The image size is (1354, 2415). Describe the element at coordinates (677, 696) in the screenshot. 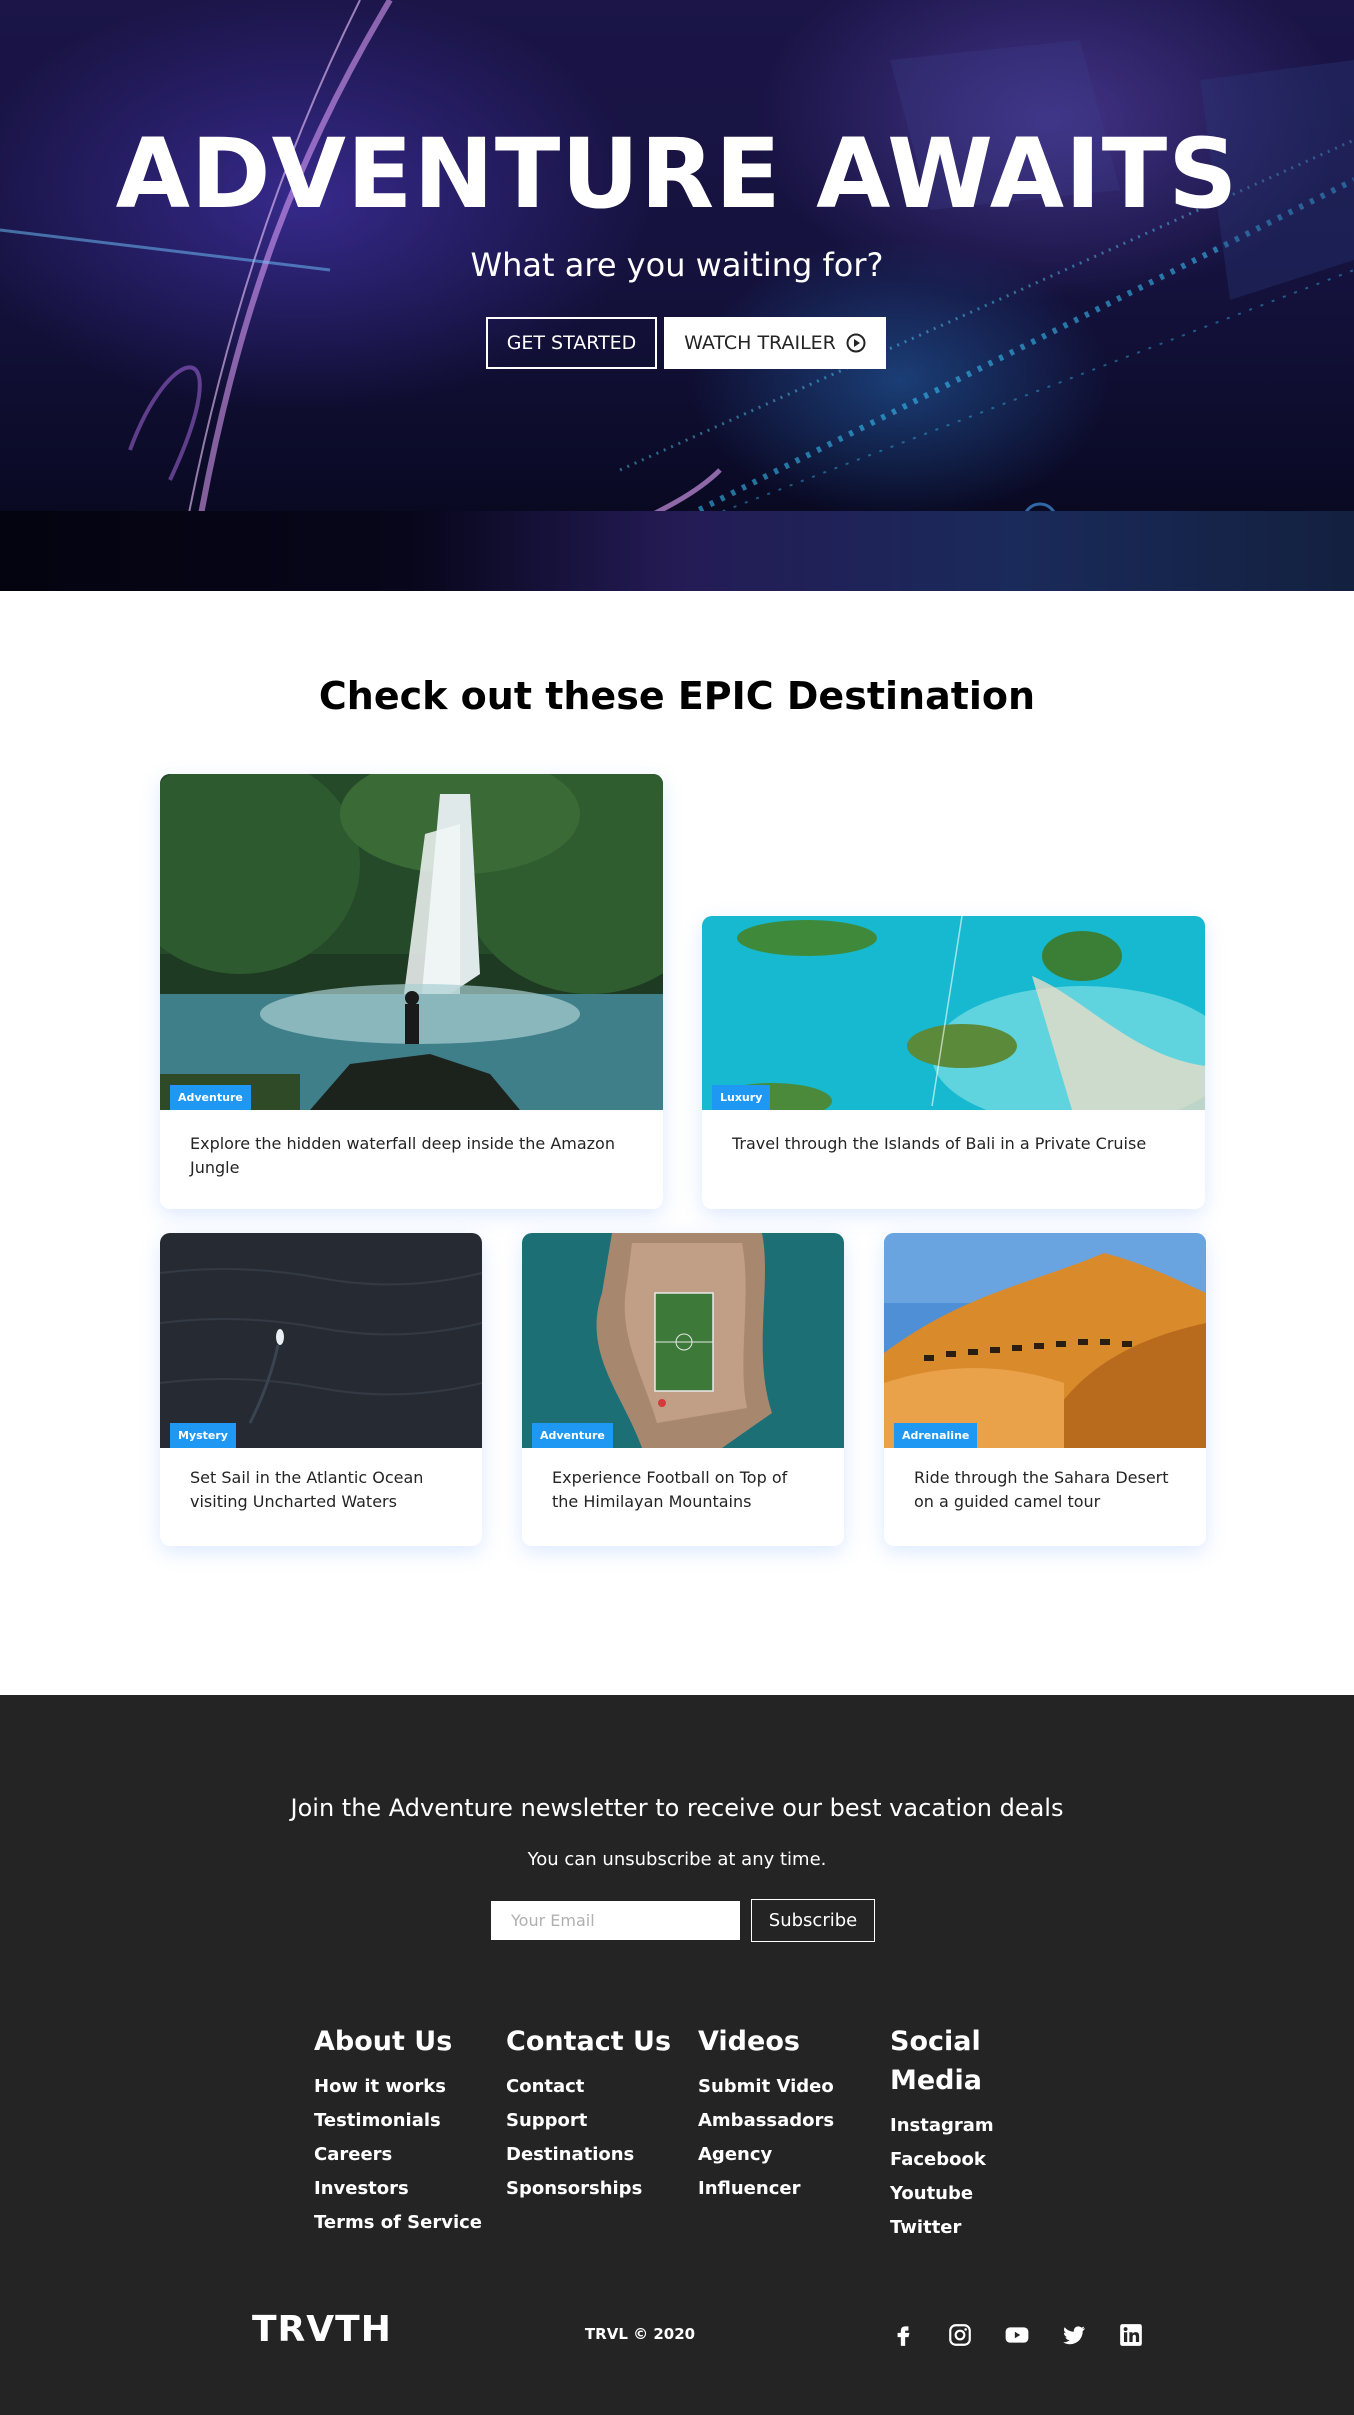

I see `destinations-heading: Check out these EPIC Destination` at that location.